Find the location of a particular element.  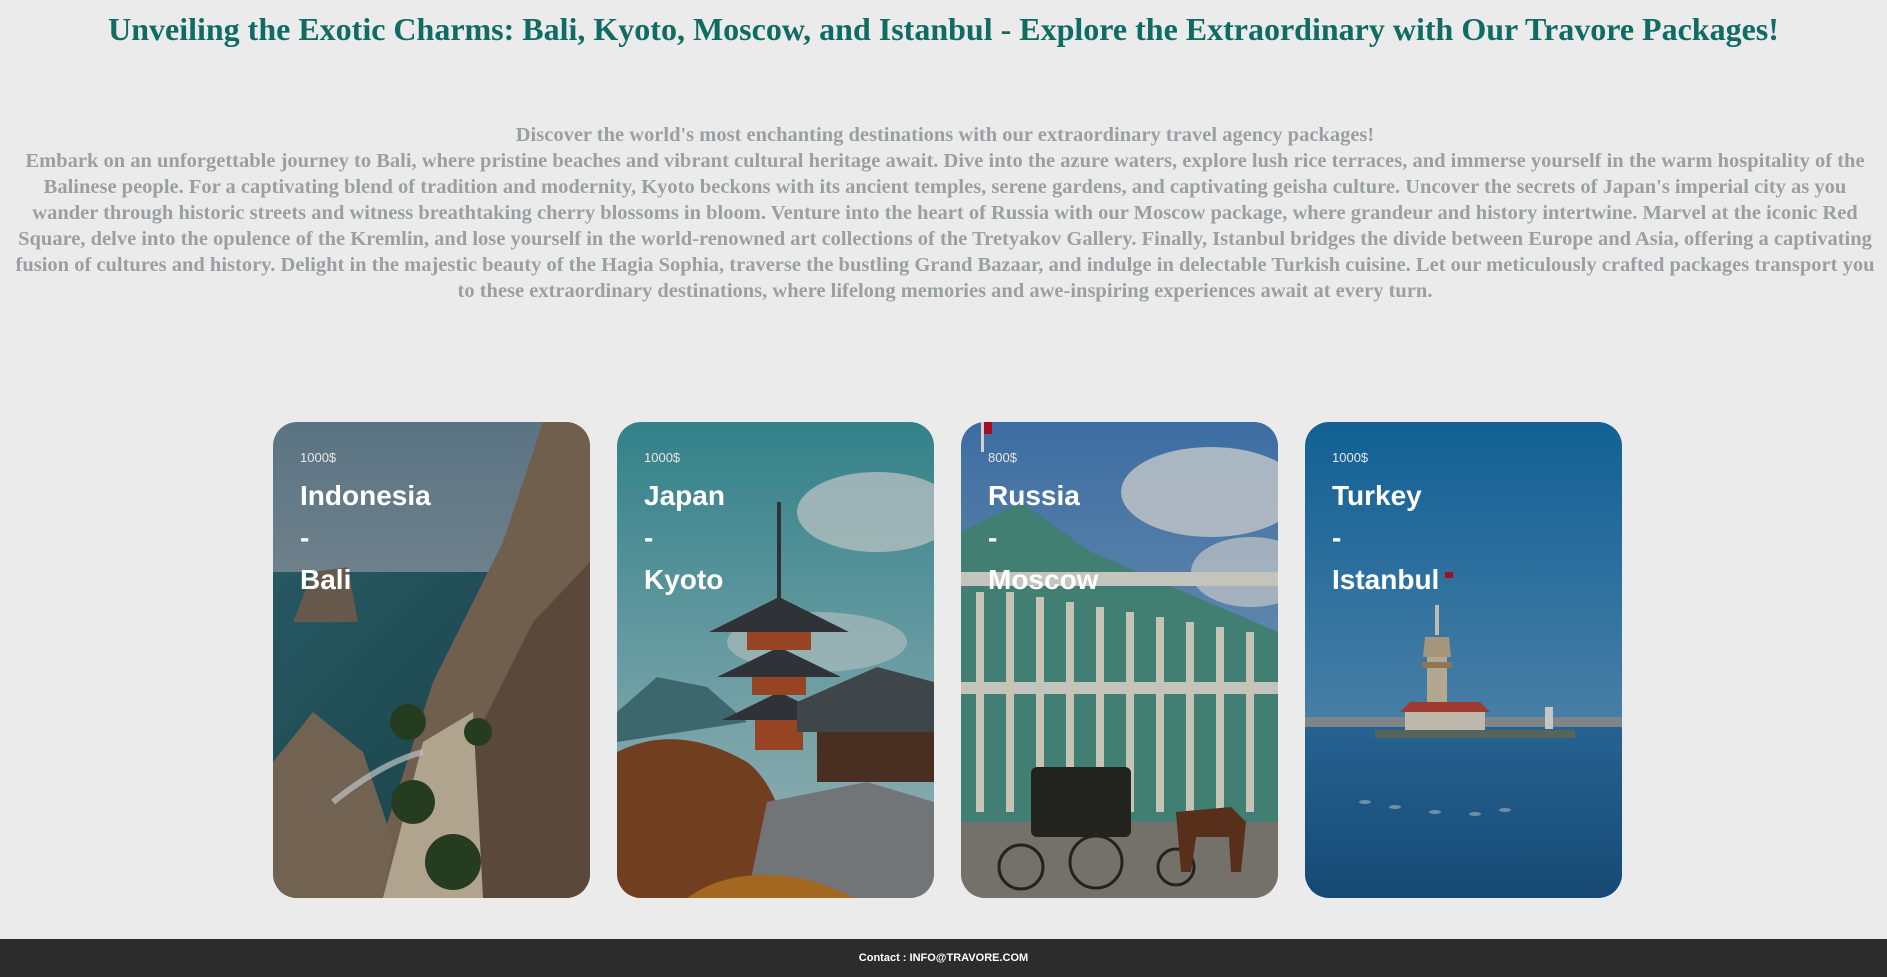

footer-contact: Contact : INFO@TRAVORE.COM is located at coordinates (943, 958).